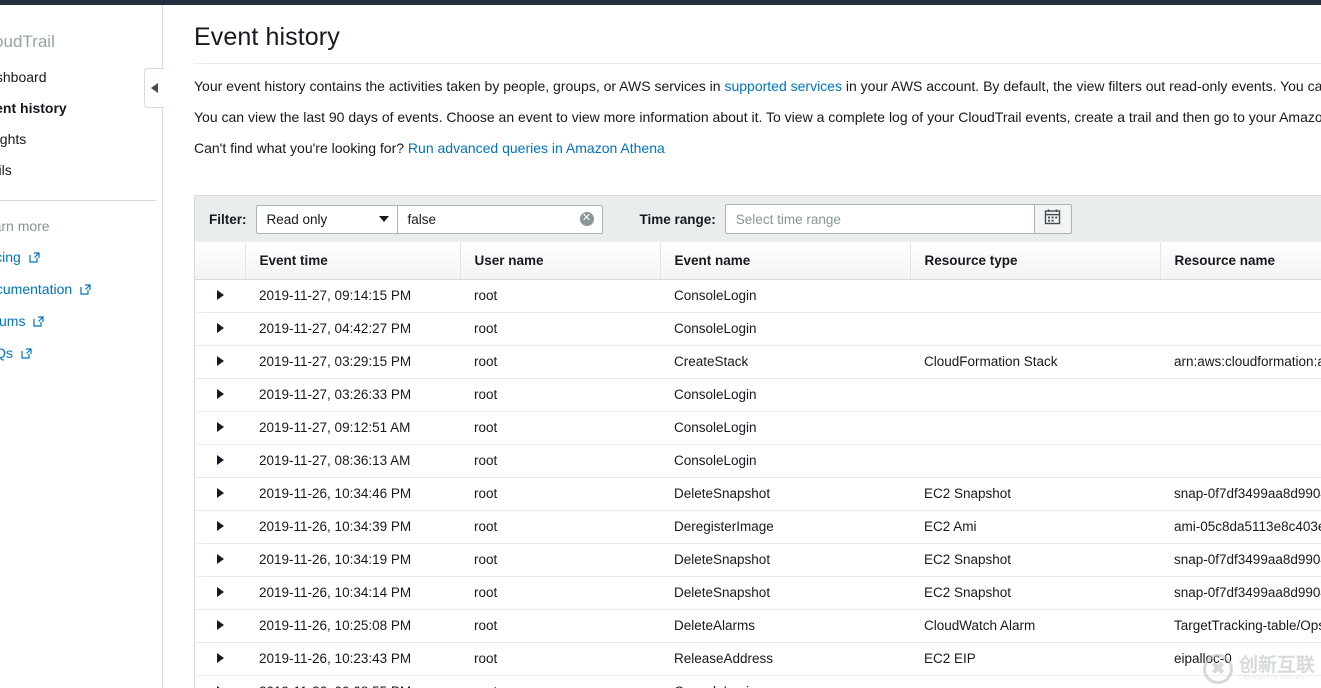  What do you see at coordinates (677, 219) in the screenshot?
I see `time-range-label: Time range:` at bounding box center [677, 219].